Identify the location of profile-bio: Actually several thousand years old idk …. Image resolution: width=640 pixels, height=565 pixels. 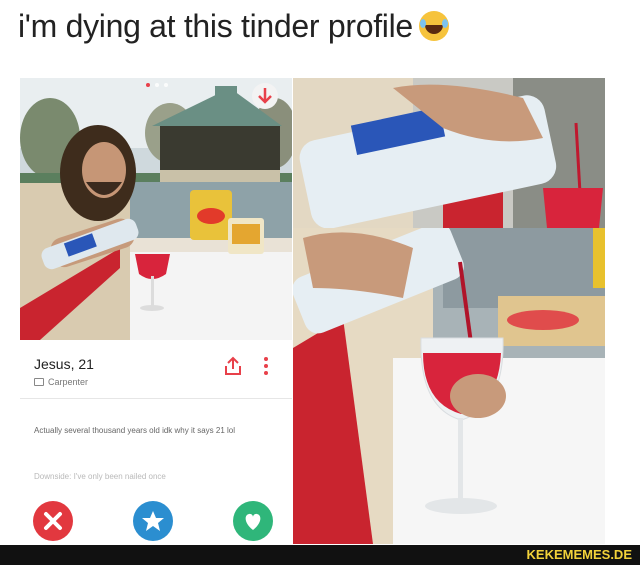
(134, 430).